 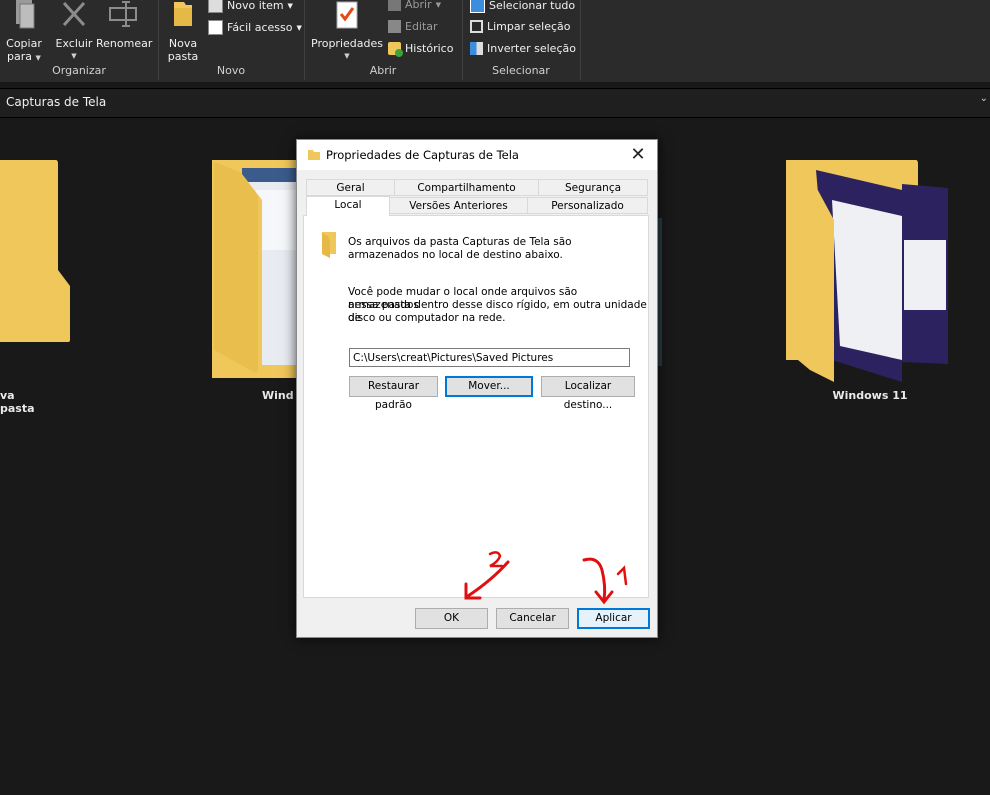 What do you see at coordinates (215, 6) in the screenshot?
I see `new-item-icon` at bounding box center [215, 6].